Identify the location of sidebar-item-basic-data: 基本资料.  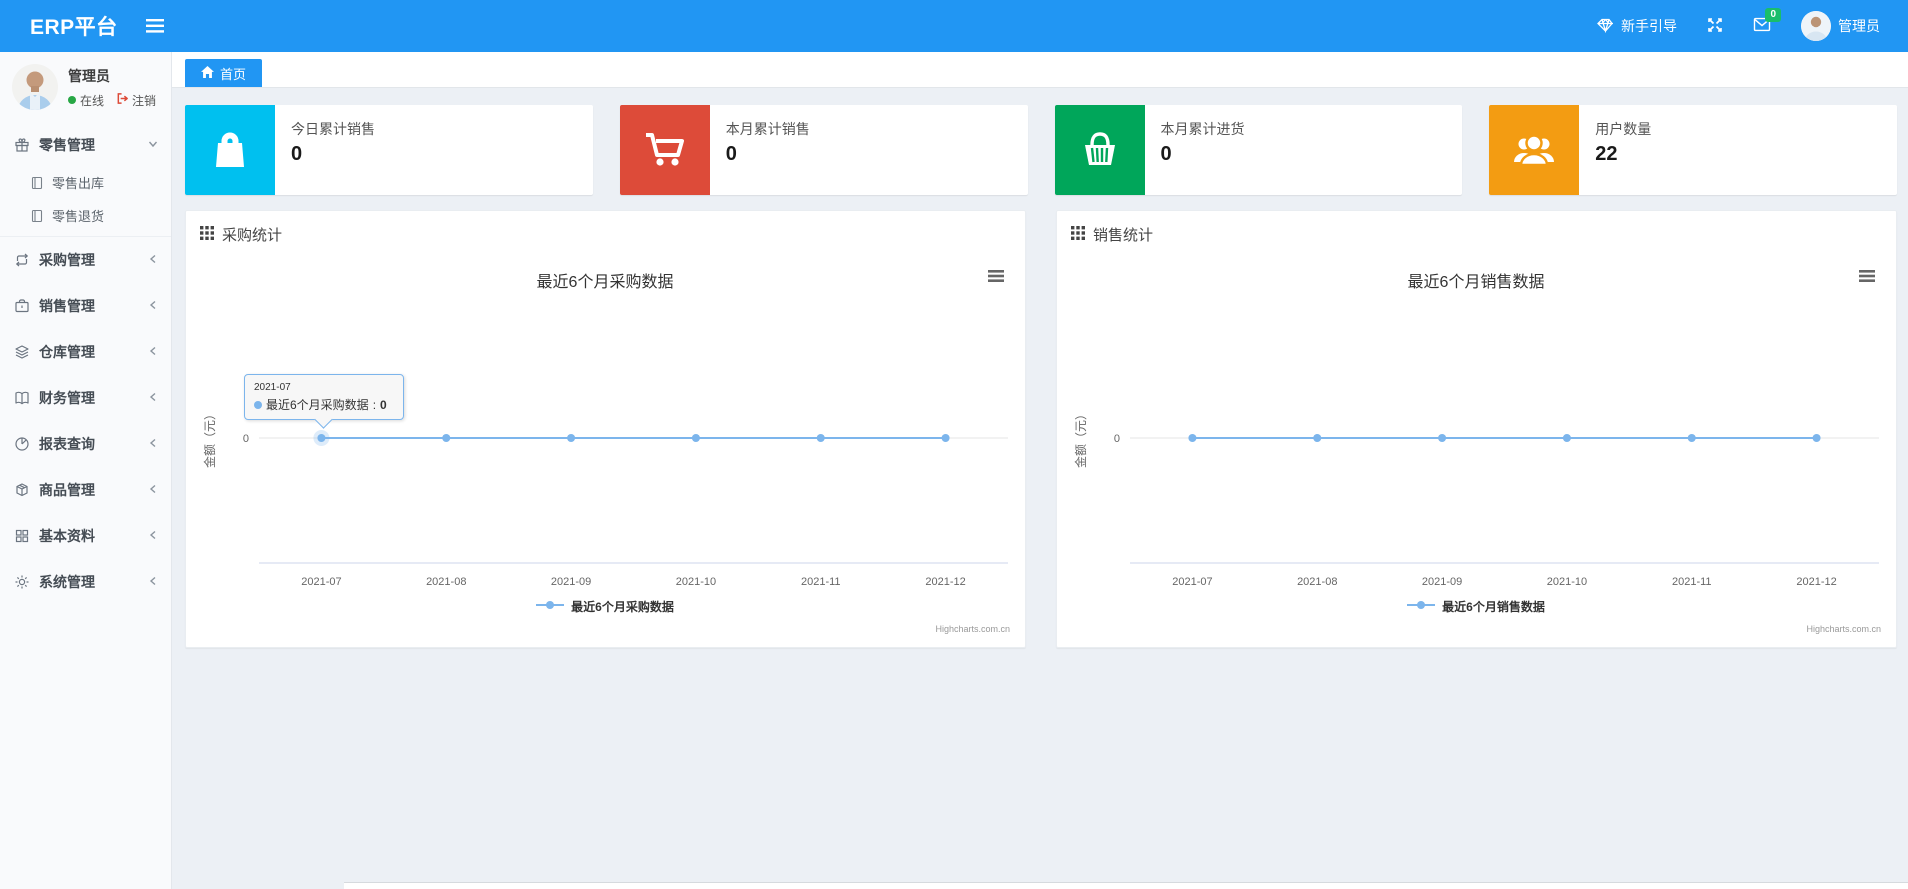
(85, 536).